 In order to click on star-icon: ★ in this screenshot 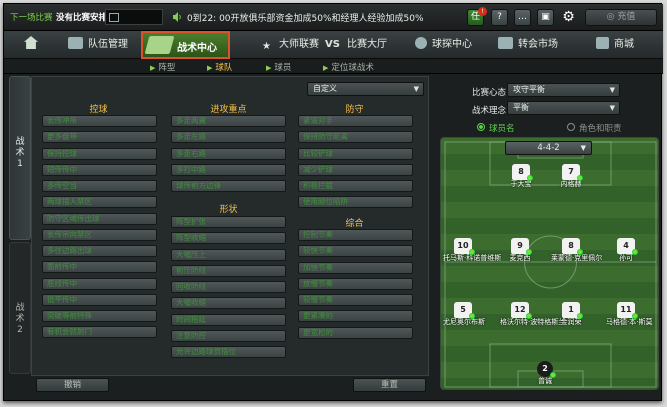, I will do `click(266, 46)`.